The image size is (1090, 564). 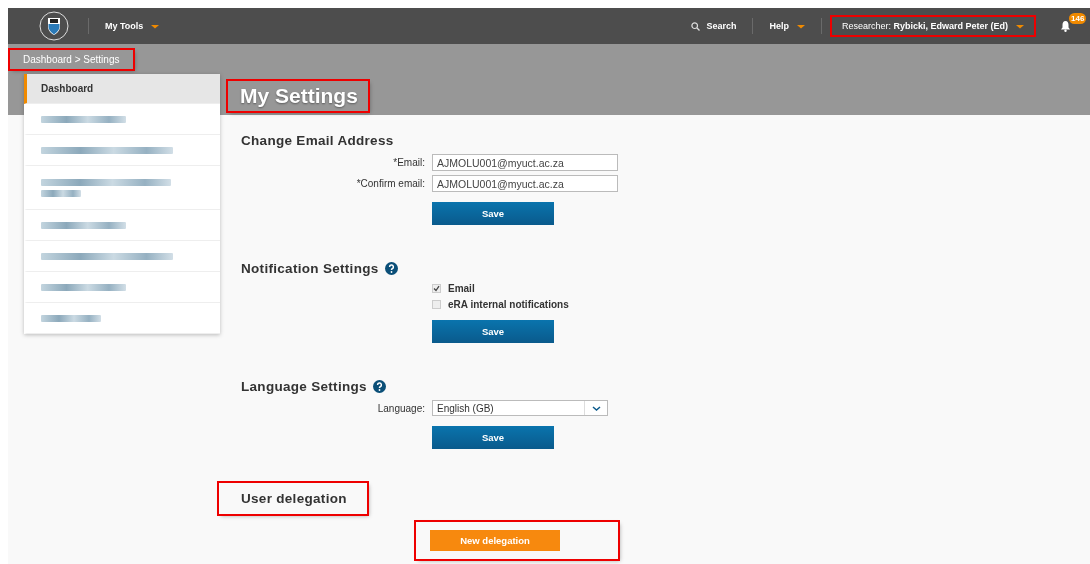 I want to click on section-heading: Notification Settings, so click(x=319, y=268).